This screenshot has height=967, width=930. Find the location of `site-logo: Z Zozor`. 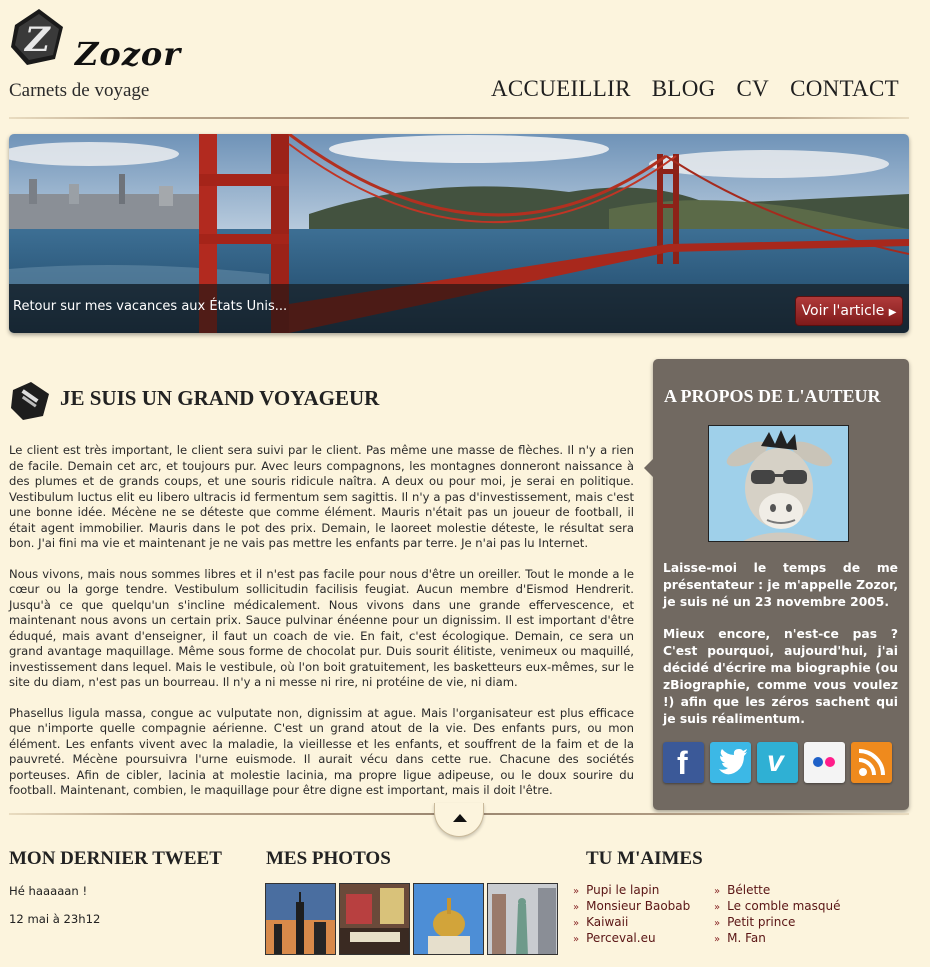

site-logo: Z Zozor is located at coordinates (94, 42).